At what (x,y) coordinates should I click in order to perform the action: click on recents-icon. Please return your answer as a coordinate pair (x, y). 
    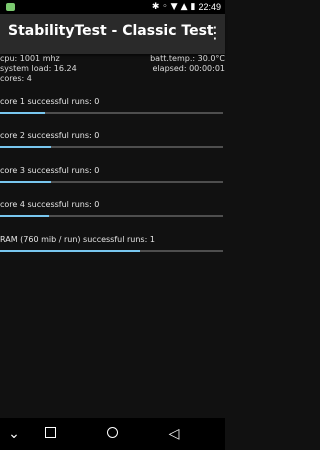
    Looking at the image, I should click on (50, 434).